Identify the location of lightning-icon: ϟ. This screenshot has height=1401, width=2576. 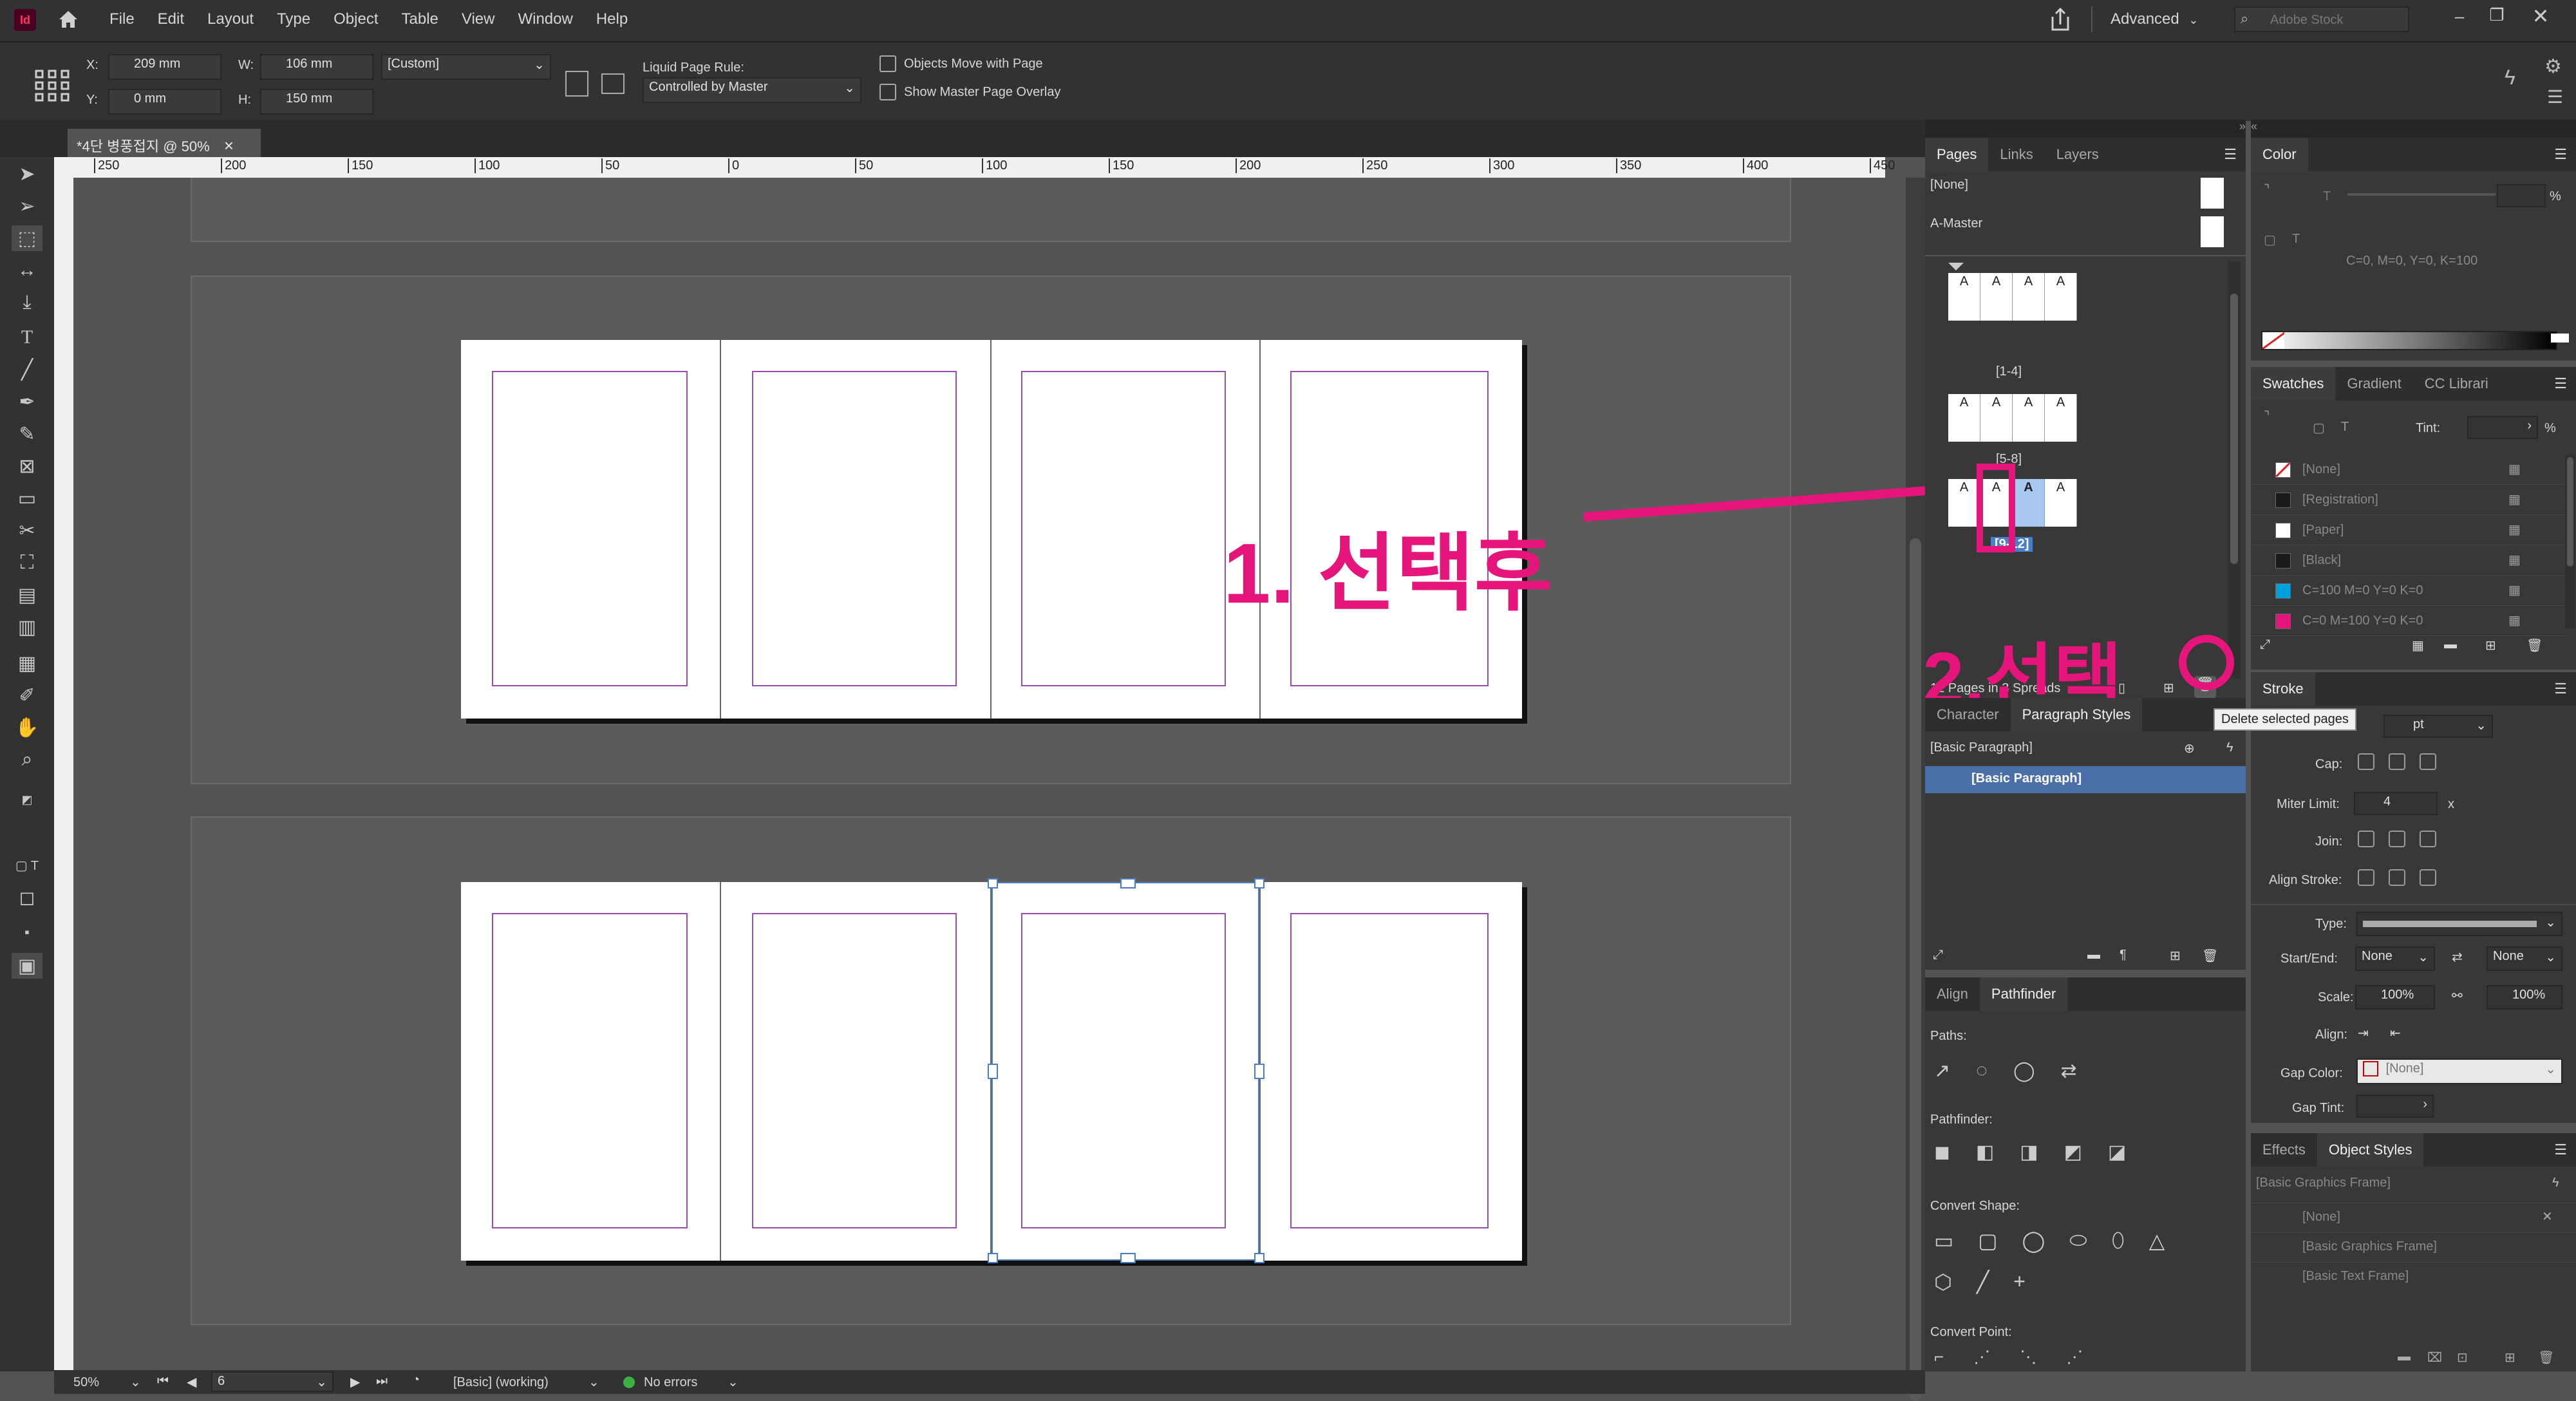
(2229, 747).